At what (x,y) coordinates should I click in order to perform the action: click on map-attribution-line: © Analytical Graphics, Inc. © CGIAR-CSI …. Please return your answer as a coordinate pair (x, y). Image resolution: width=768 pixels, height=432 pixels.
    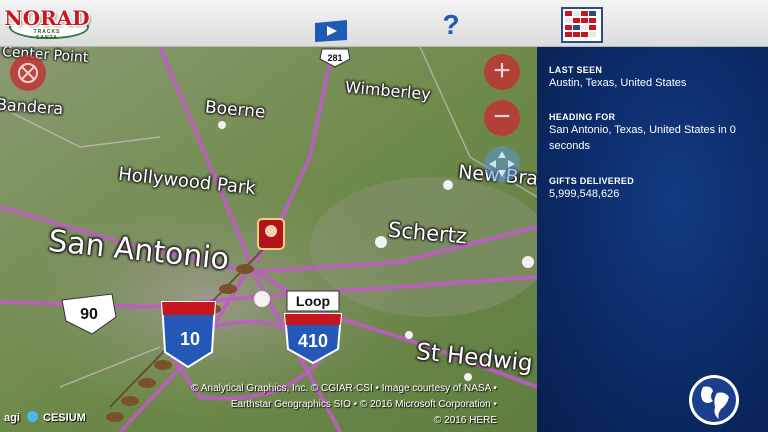
    Looking at the image, I should click on (344, 388).